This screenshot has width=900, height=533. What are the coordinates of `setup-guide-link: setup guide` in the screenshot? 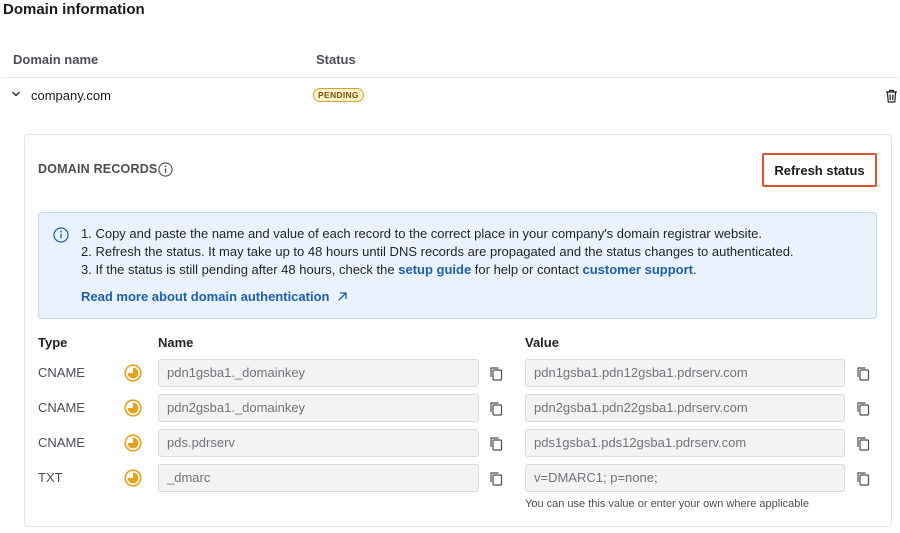 It's located at (434, 269).